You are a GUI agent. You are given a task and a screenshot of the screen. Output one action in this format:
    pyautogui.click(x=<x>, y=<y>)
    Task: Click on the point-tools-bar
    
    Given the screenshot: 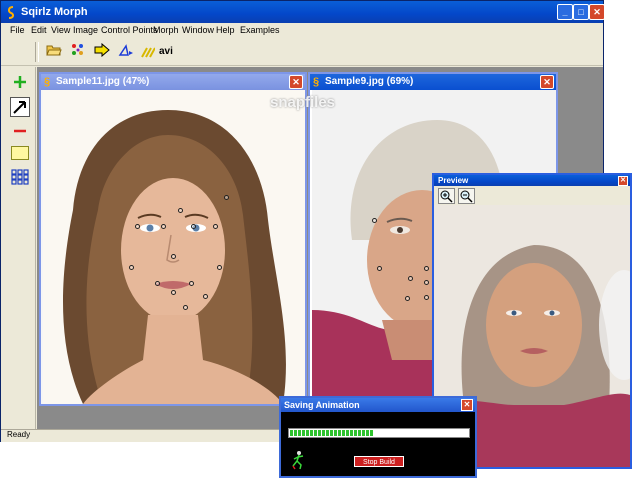 What is the action you would take?
    pyautogui.click(x=21, y=248)
    